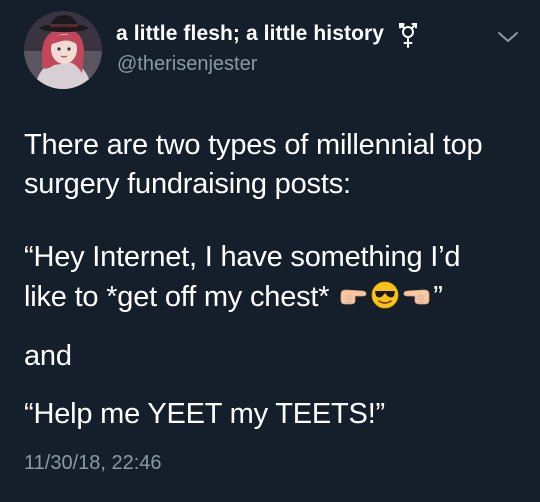 This screenshot has width=540, height=502. What do you see at coordinates (187, 64) in the screenshot?
I see `user-handle: @therisenjester` at bounding box center [187, 64].